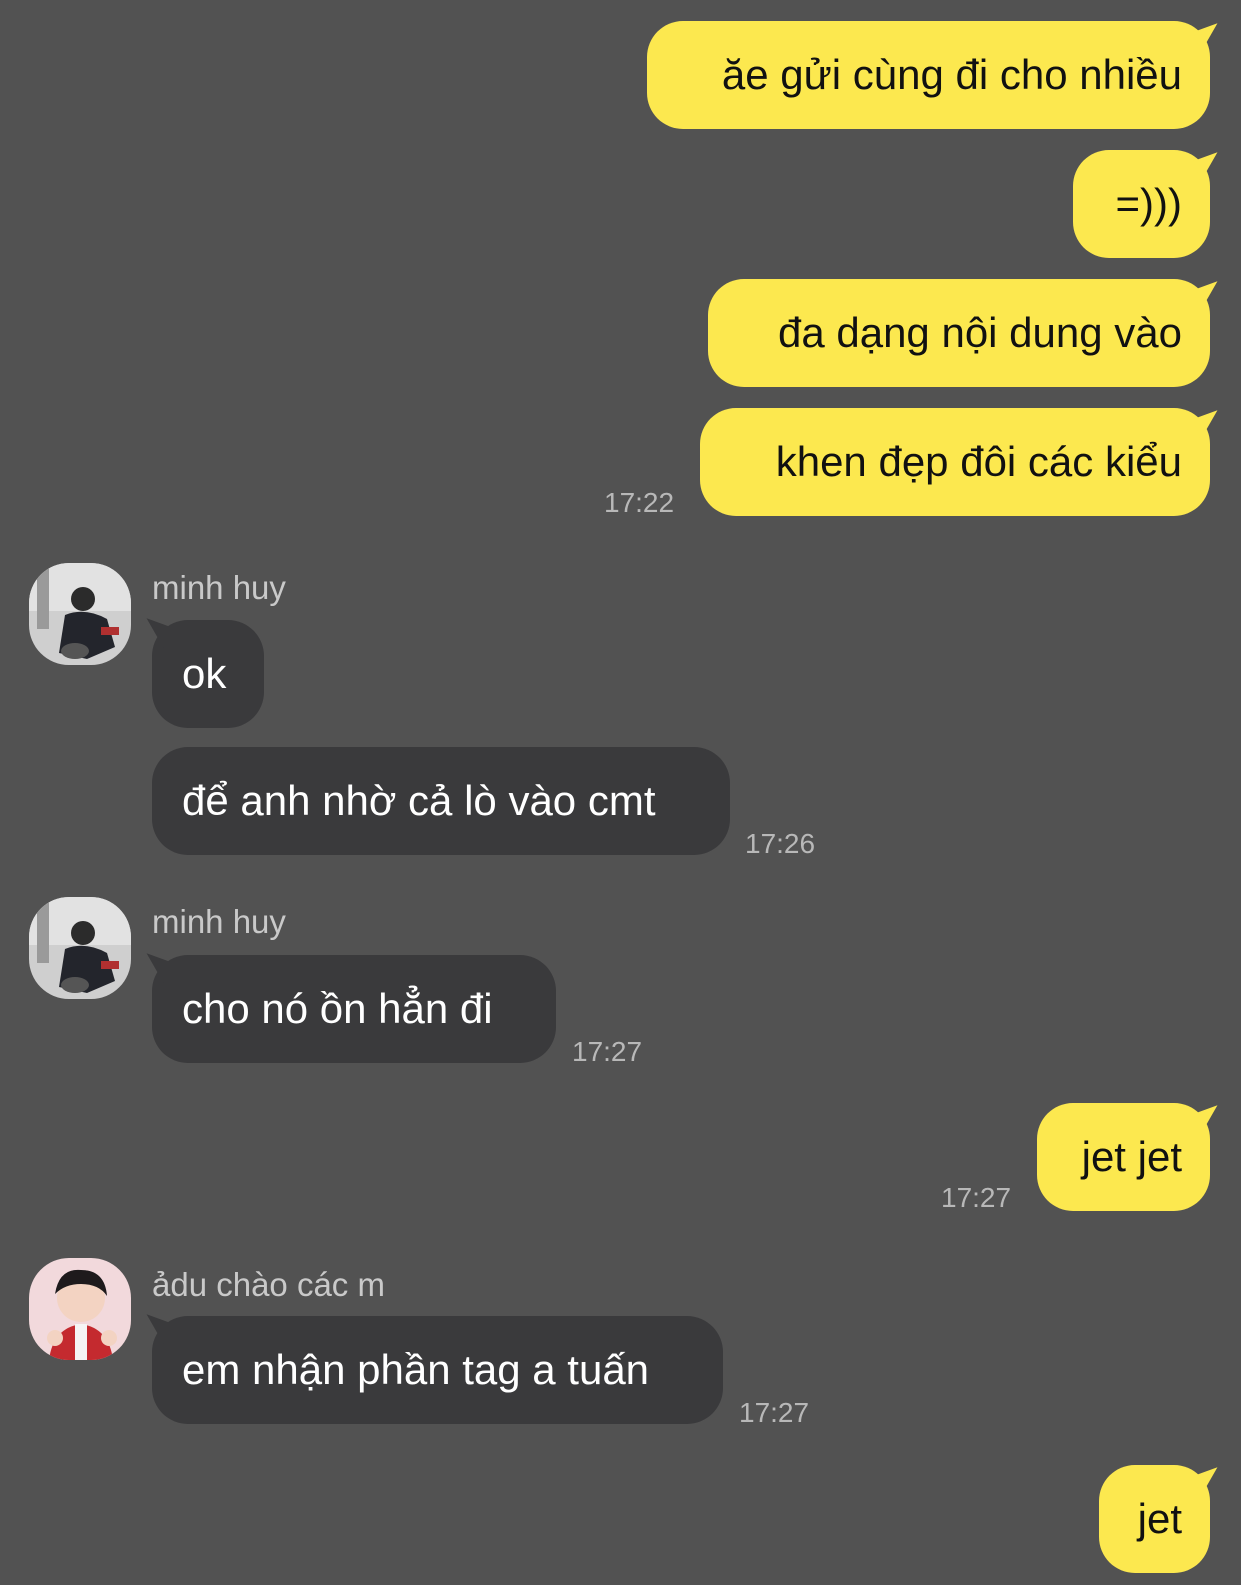 The height and width of the screenshot is (1585, 1241). I want to click on avatar-adu-chao-cac-m, so click(80, 1309).